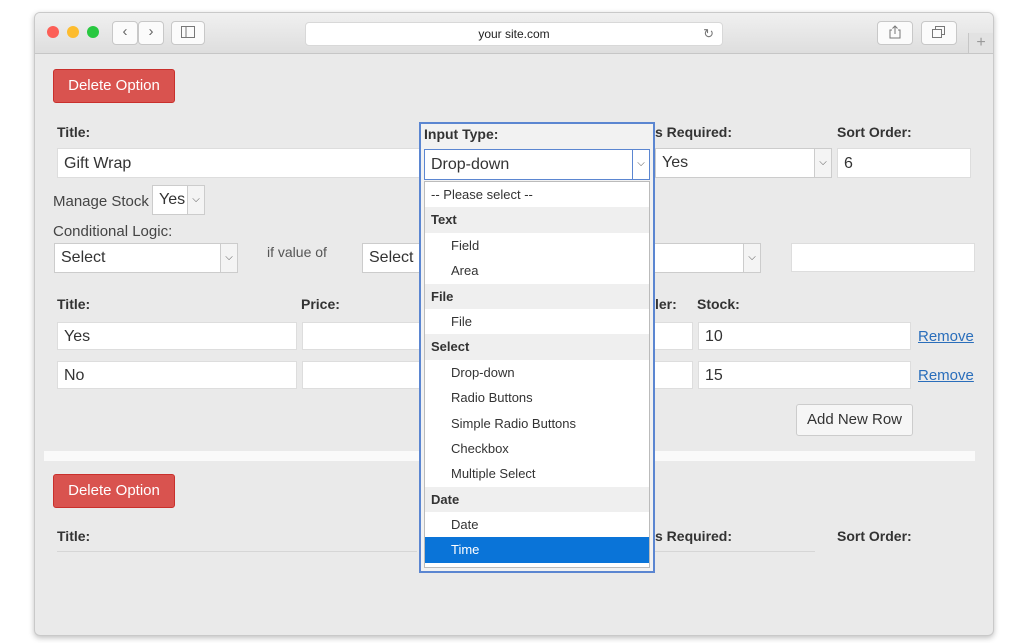 The height and width of the screenshot is (643, 1024). I want to click on rows-stock-header: Stock:, so click(718, 304).